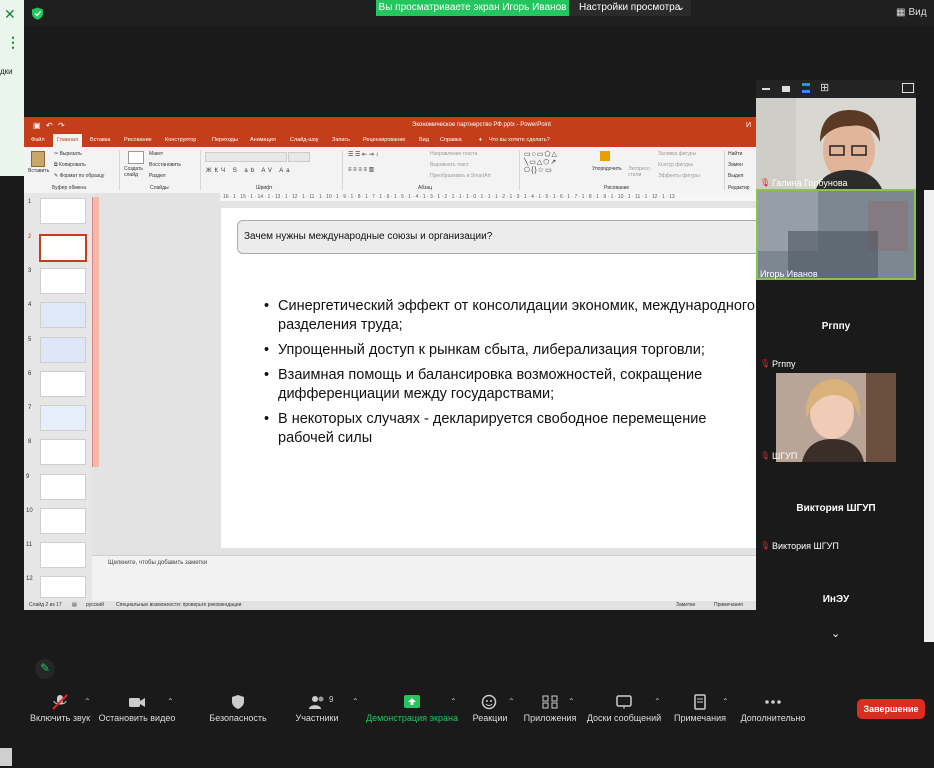 The height and width of the screenshot is (768, 934). What do you see at coordinates (824, 87) in the screenshot?
I see `gallery-view-icon: ⊞` at bounding box center [824, 87].